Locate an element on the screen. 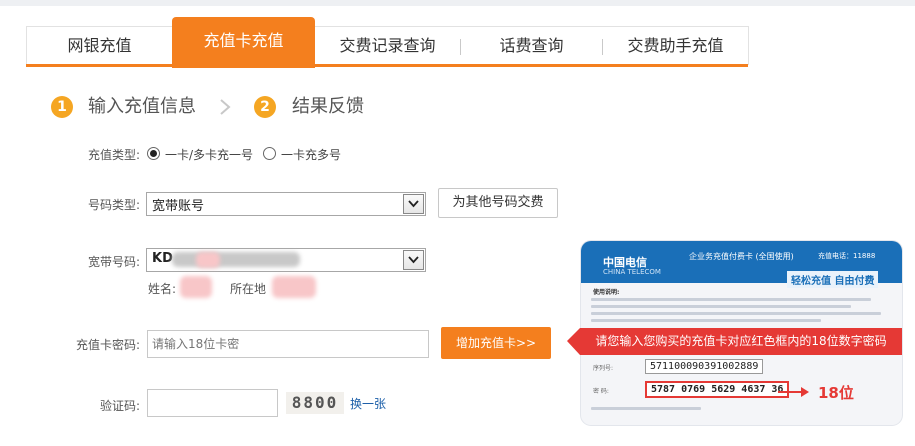  number-type-label: 号码类型: is located at coordinates (113, 205).